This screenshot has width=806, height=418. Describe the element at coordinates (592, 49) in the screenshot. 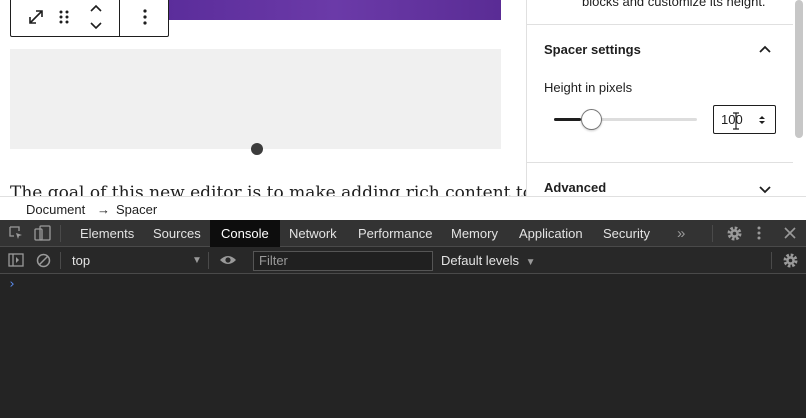

I see `spacer-settings-toggle: Spacer settings` at that location.